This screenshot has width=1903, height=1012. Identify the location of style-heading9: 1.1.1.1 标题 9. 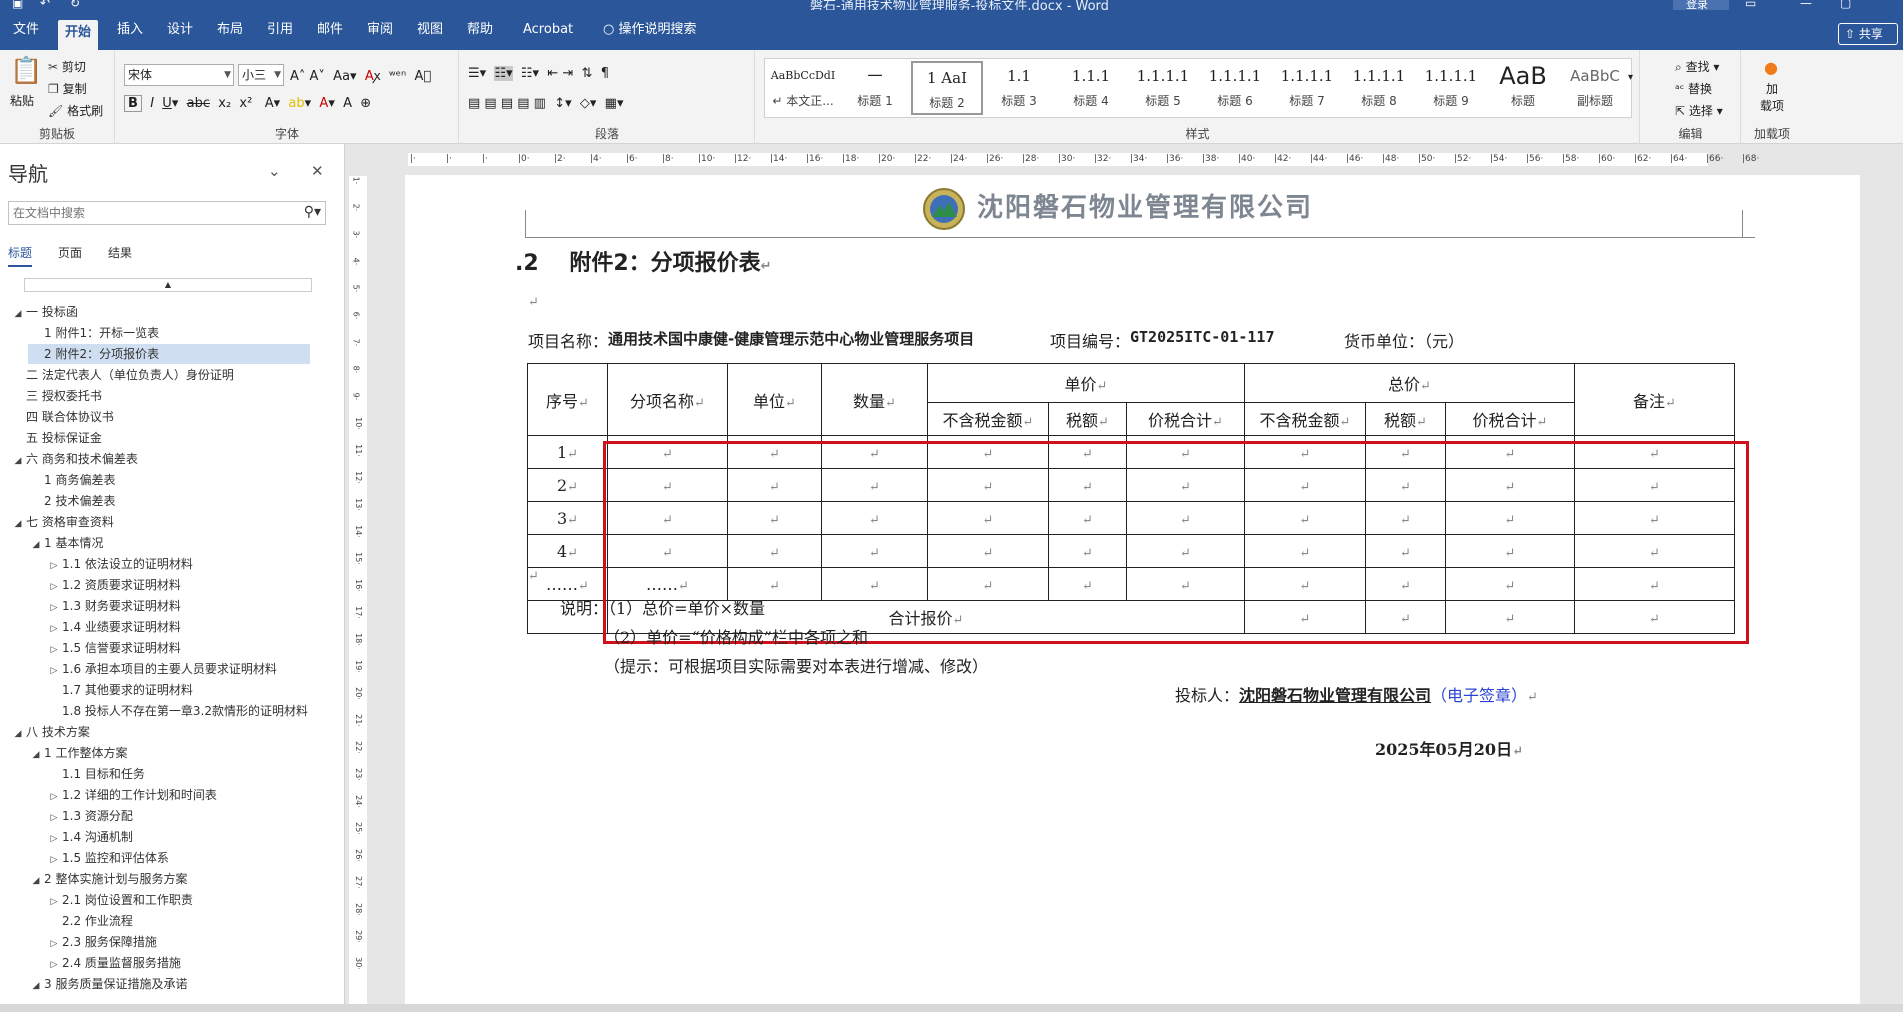
(1451, 88).